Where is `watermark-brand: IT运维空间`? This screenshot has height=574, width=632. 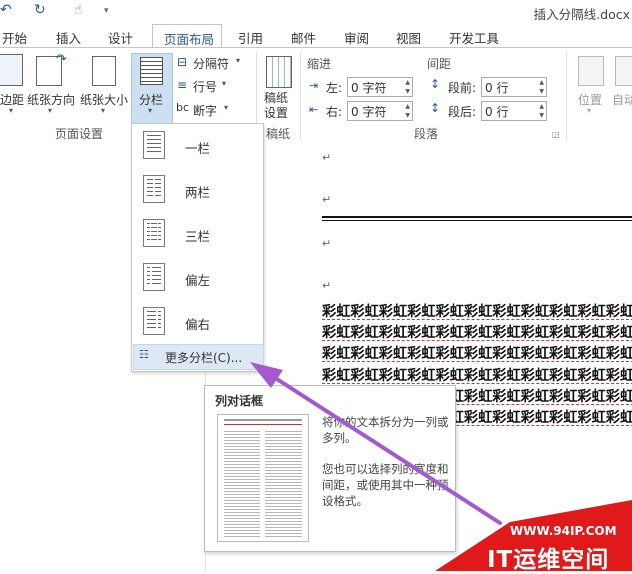 watermark-brand: IT运维空间 is located at coordinates (548, 560).